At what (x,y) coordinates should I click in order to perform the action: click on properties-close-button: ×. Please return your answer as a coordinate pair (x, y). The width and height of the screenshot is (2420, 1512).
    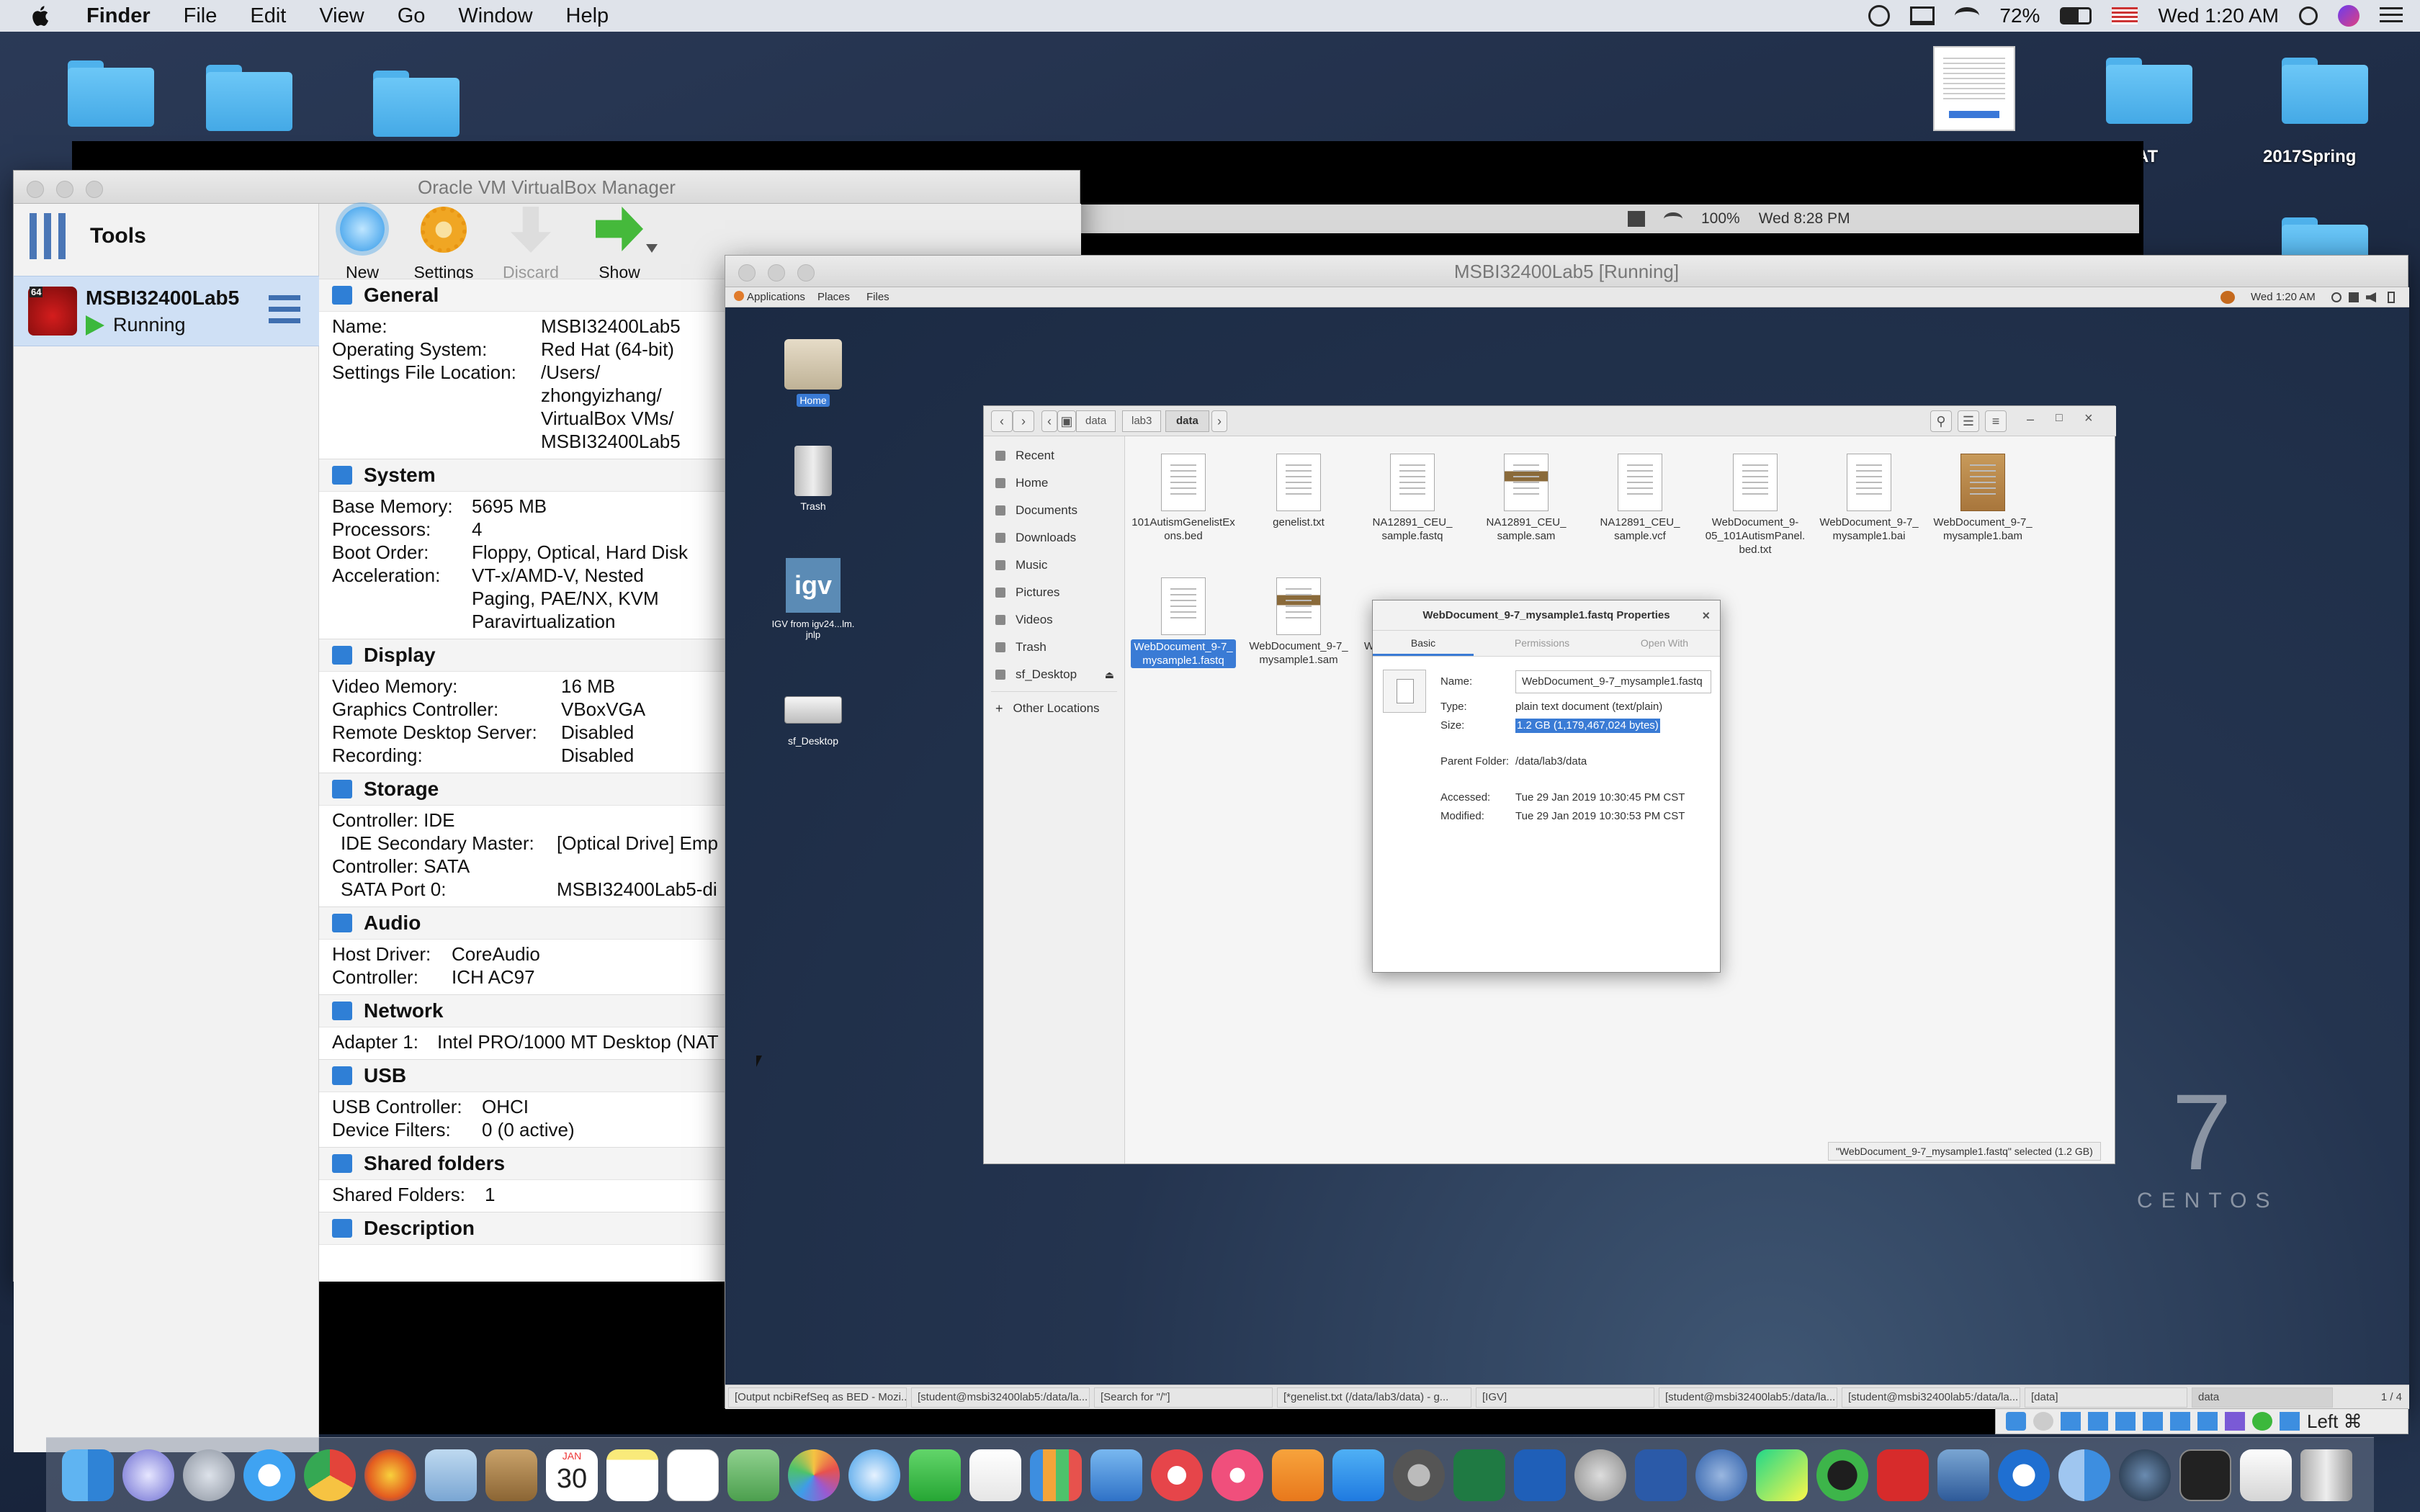
    Looking at the image, I should click on (1706, 615).